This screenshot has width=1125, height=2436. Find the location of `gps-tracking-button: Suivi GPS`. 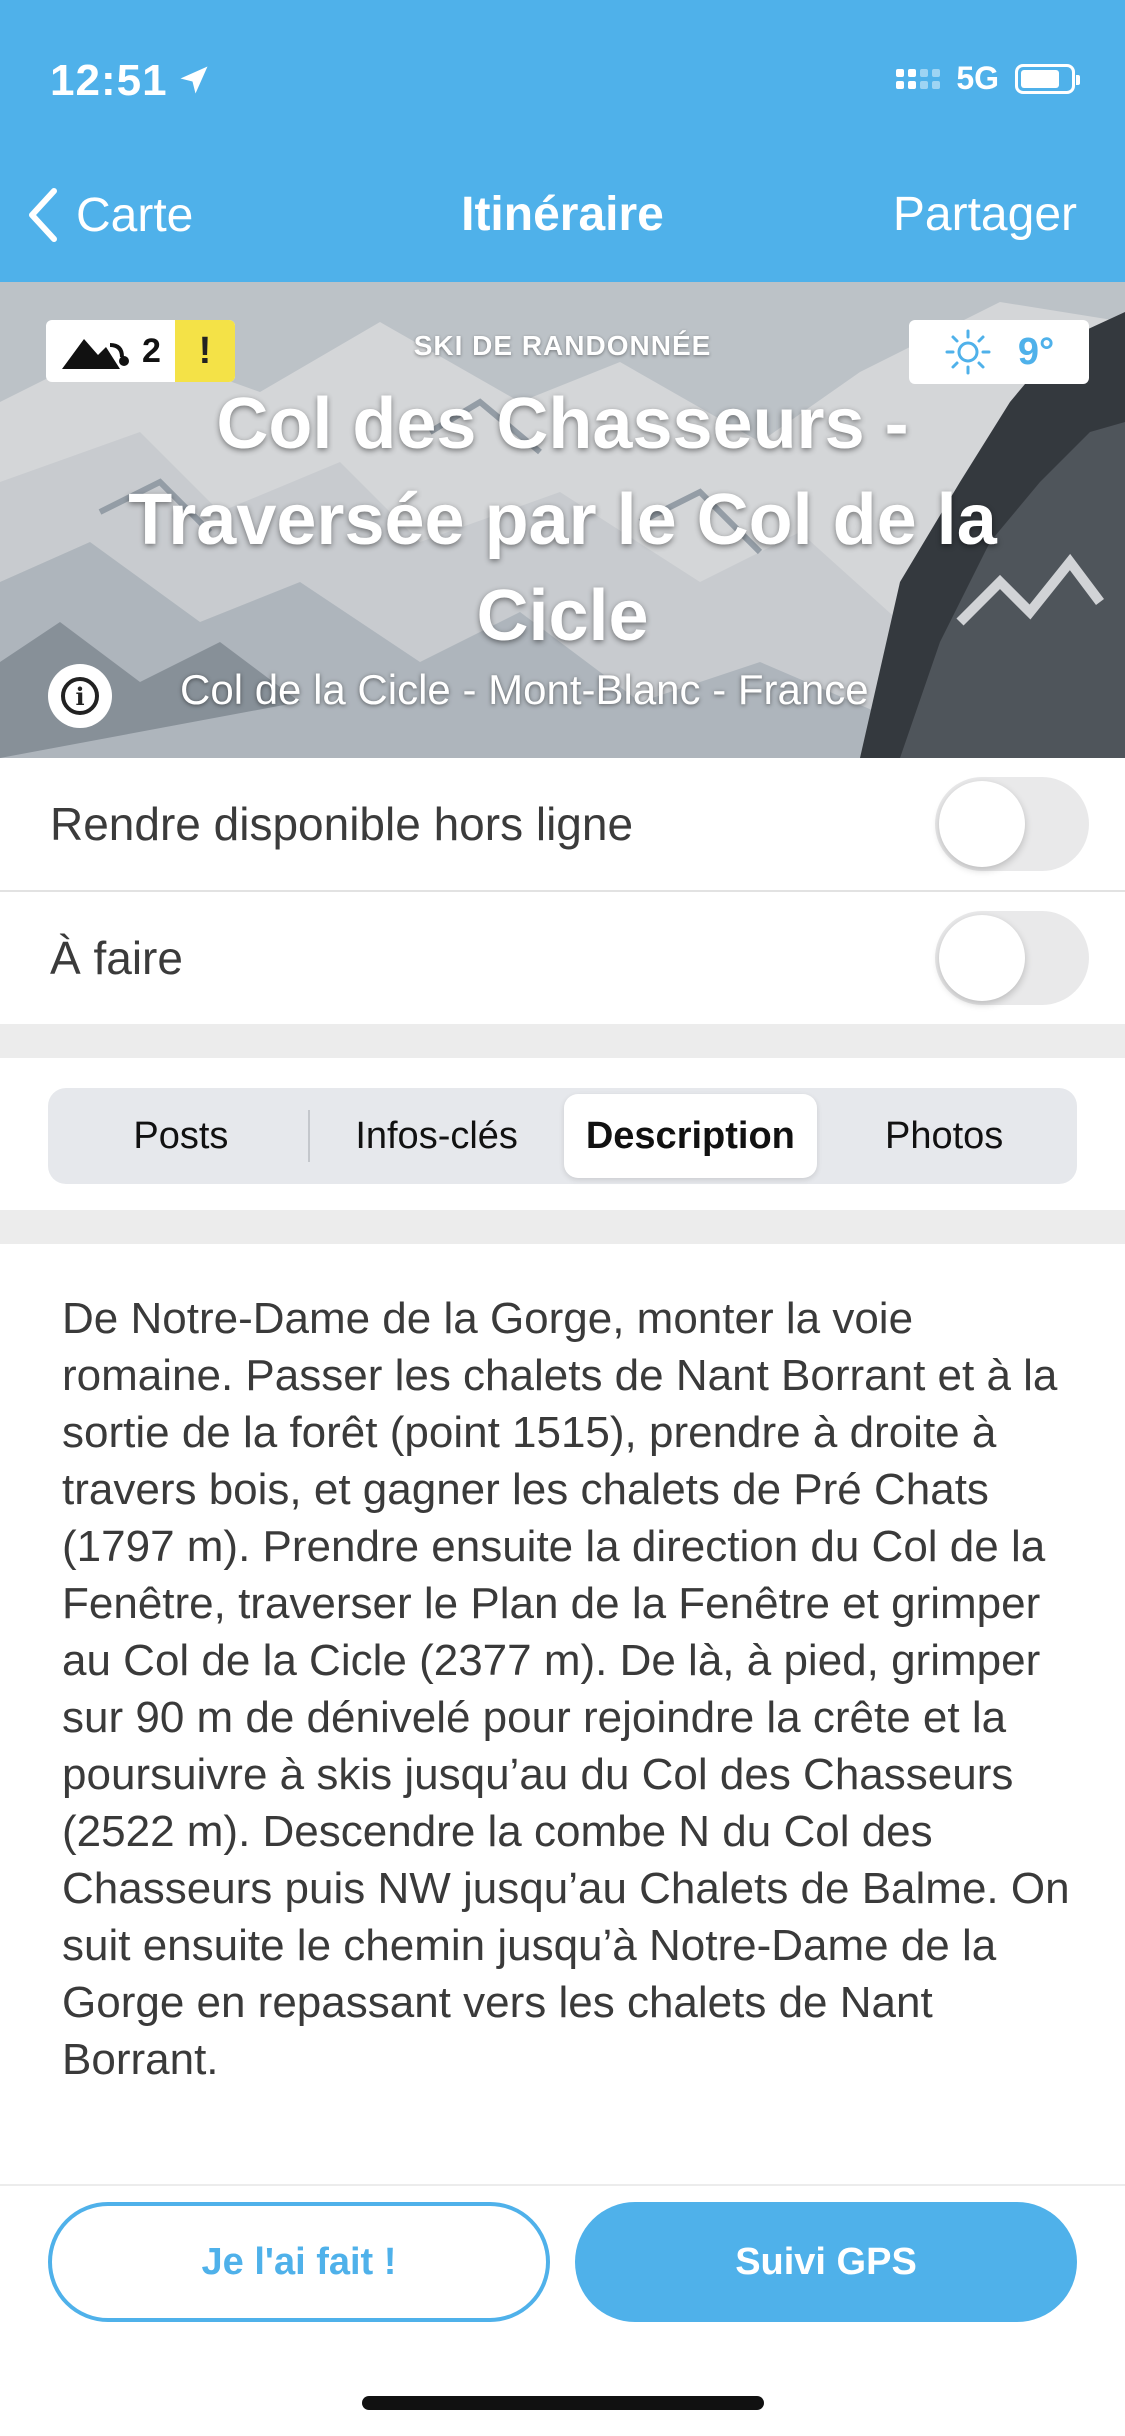

gps-tracking-button: Suivi GPS is located at coordinates (826, 2262).